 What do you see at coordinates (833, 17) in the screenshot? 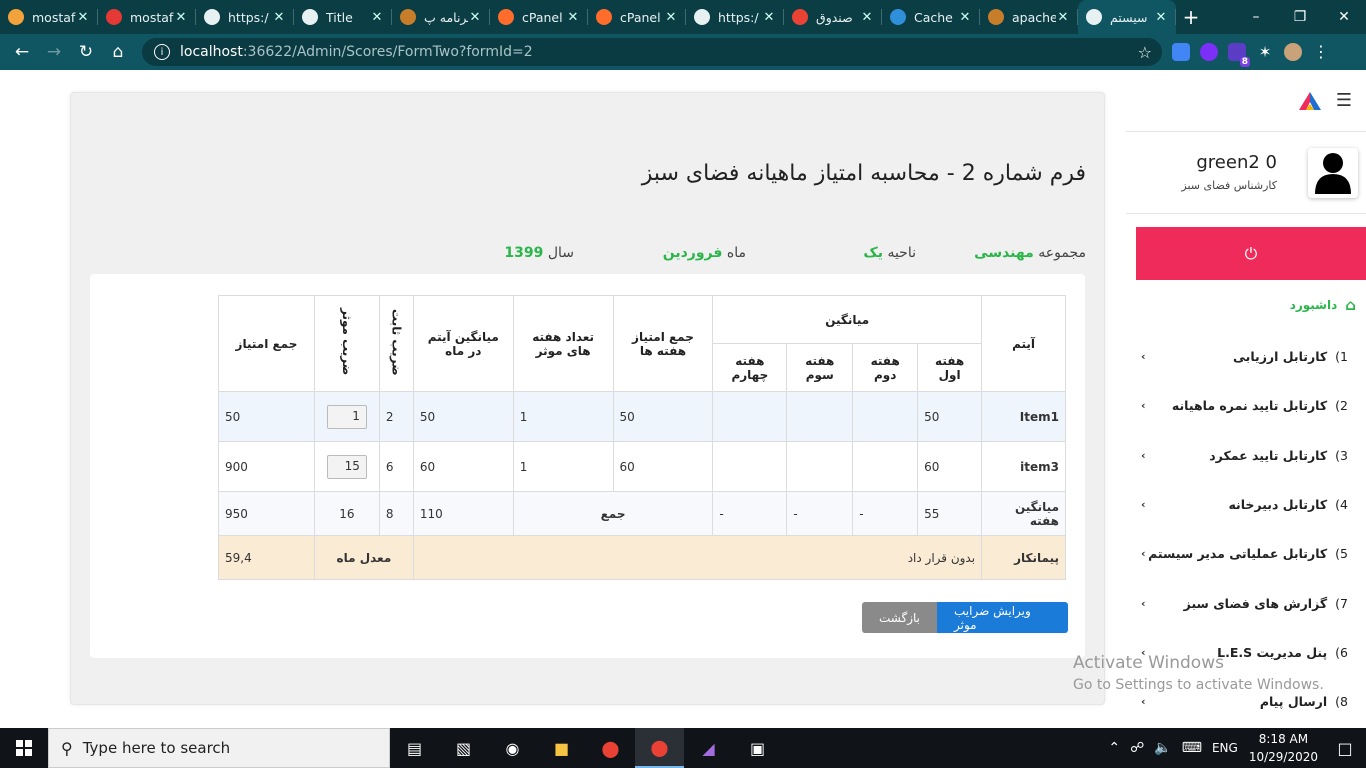
I see `browser-tab: صندوق ✕` at bounding box center [833, 17].